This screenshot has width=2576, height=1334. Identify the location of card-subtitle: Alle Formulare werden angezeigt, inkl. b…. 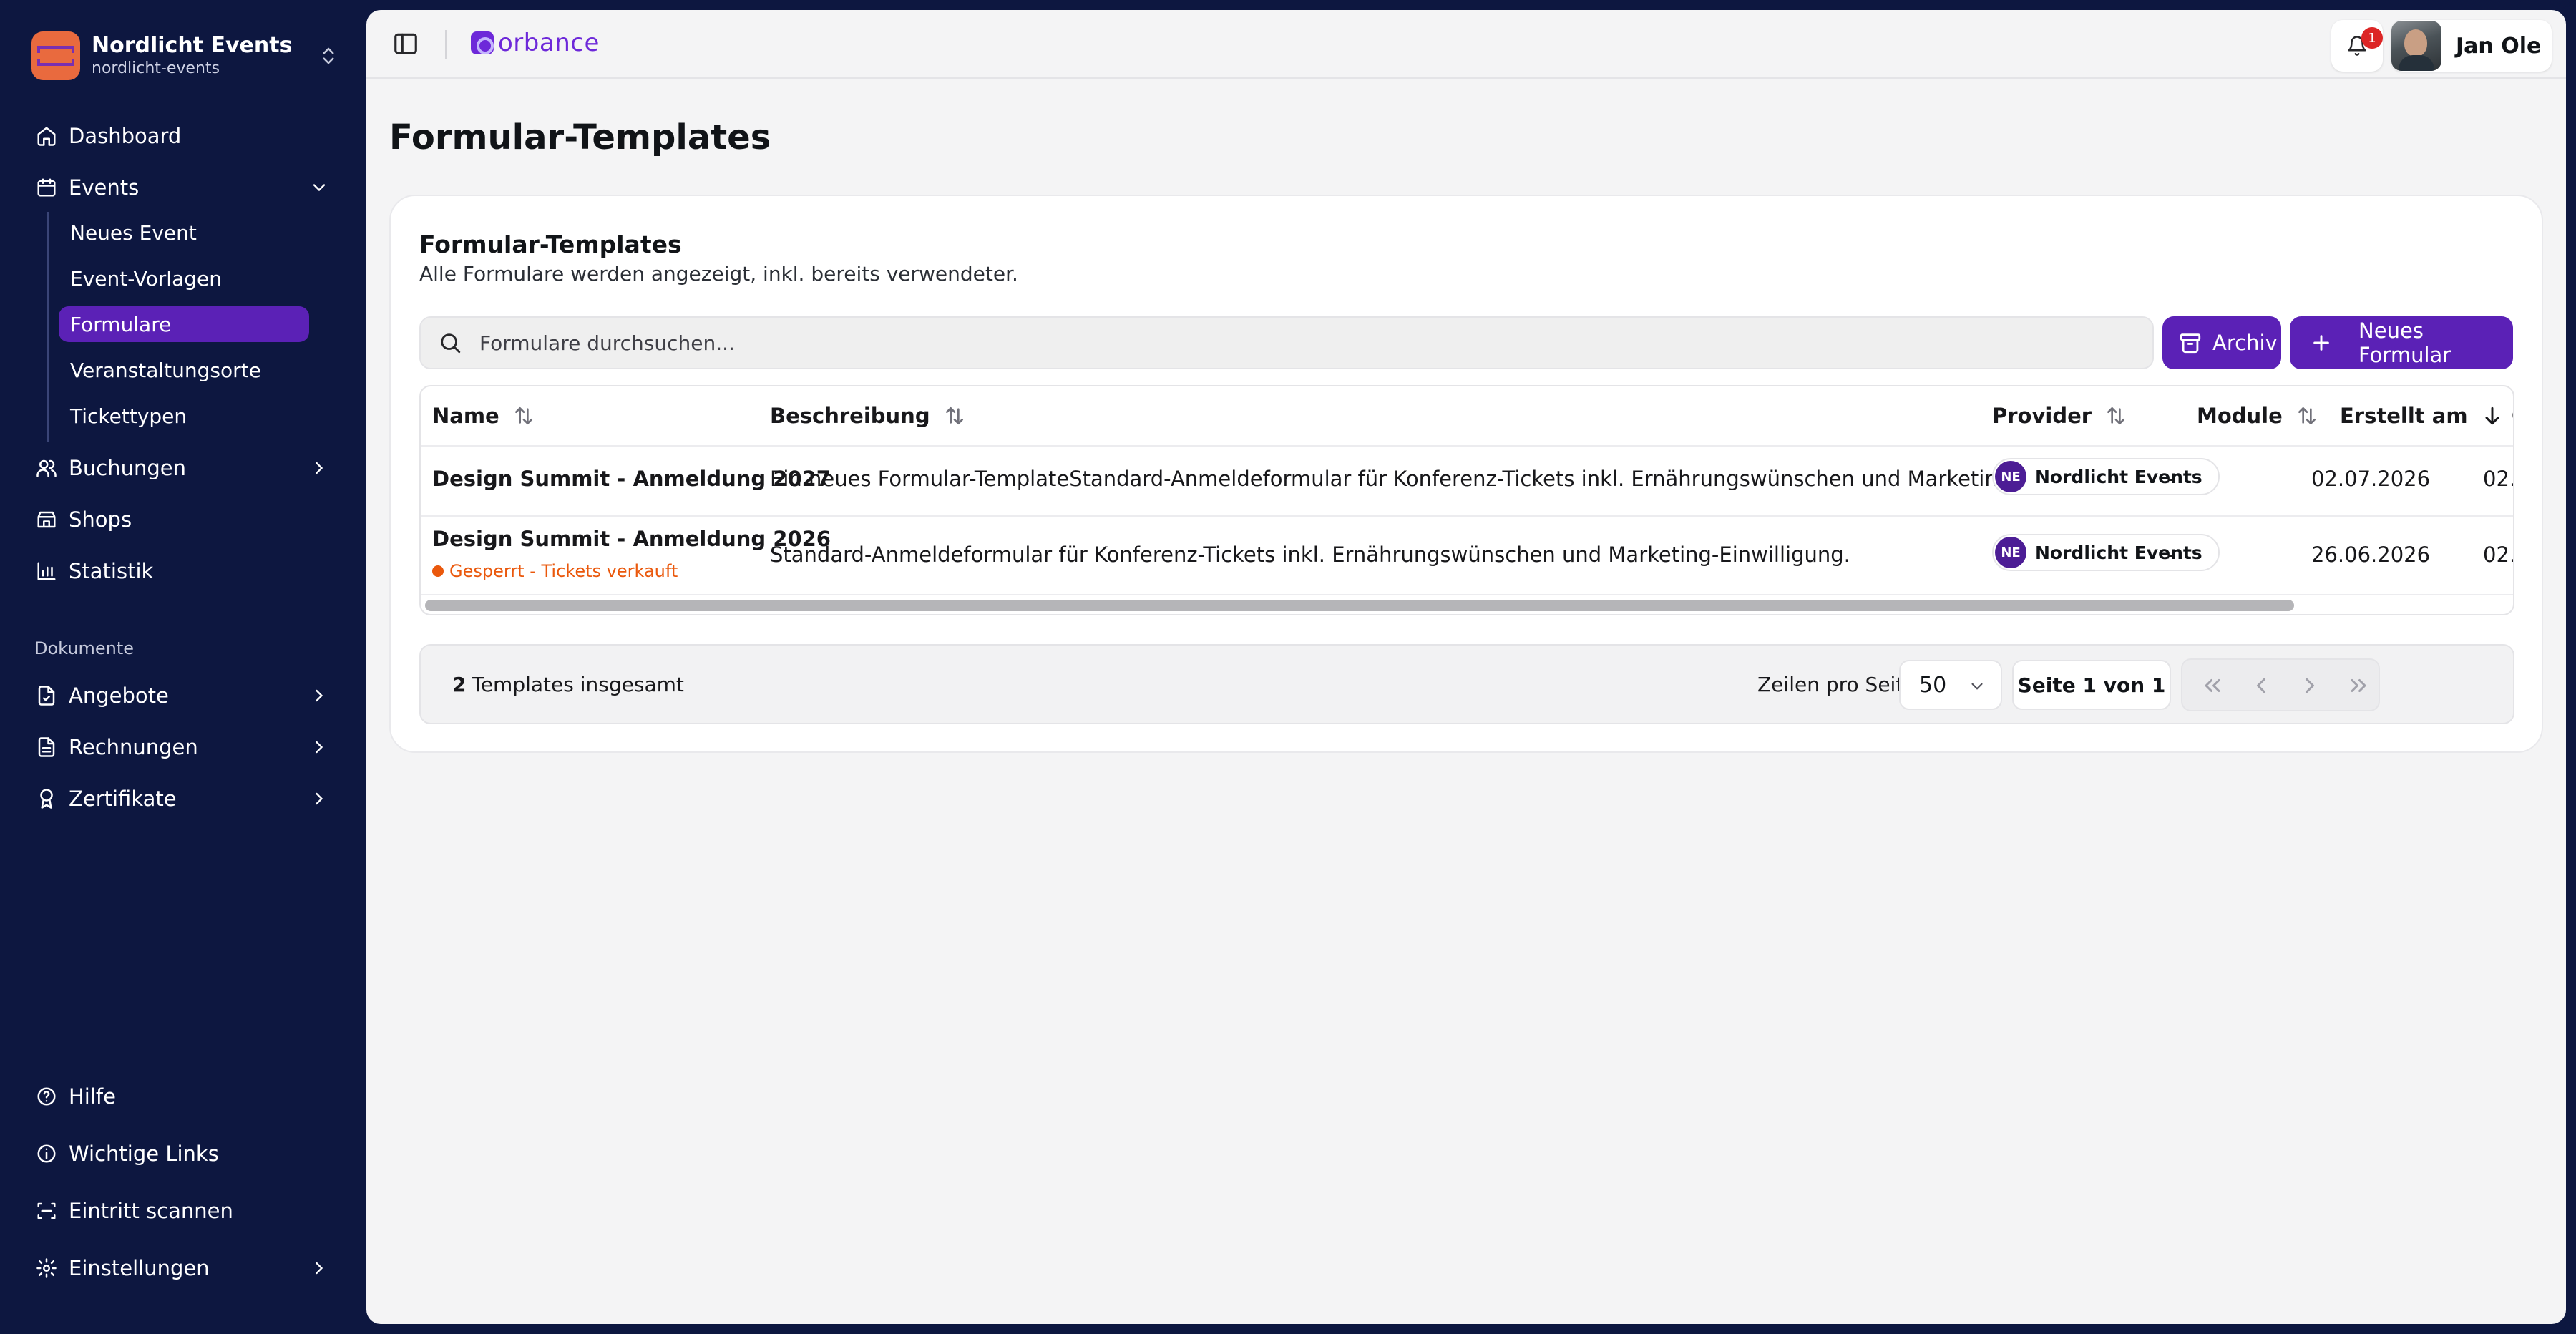
(718, 274).